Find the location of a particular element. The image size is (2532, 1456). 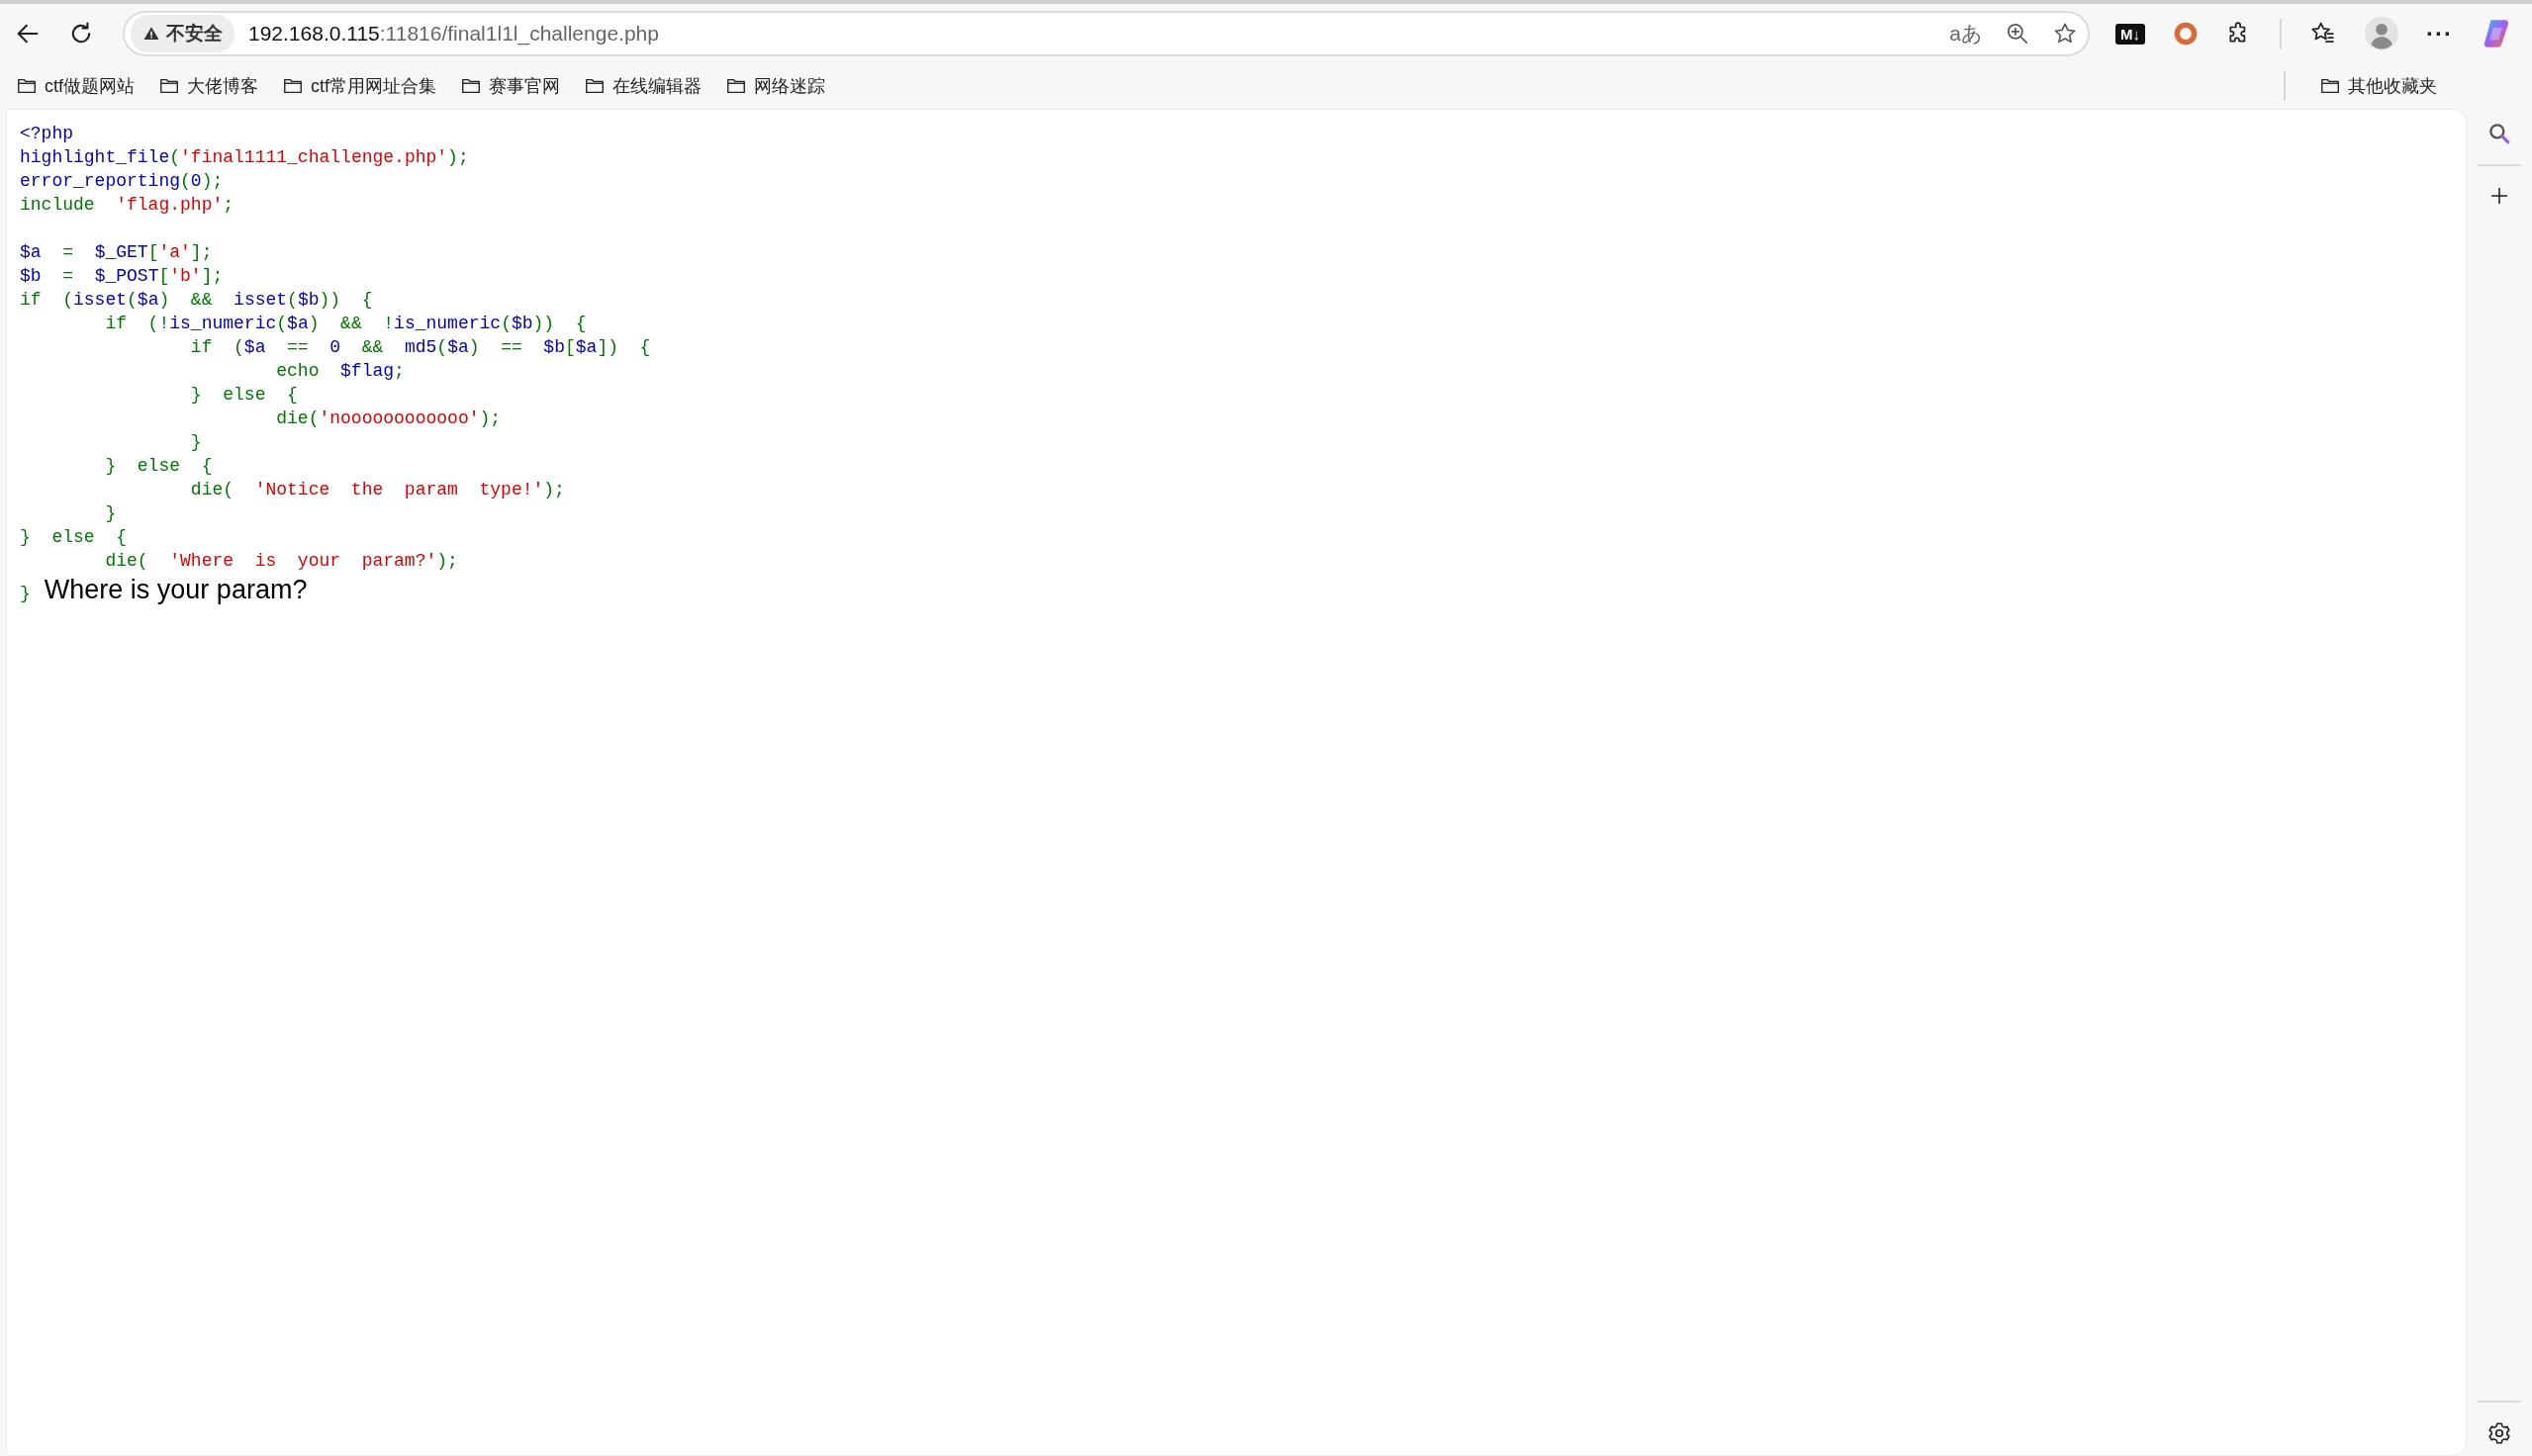

code-line: highlight_file('final1111_challenge.php'); is located at coordinates (245, 157).